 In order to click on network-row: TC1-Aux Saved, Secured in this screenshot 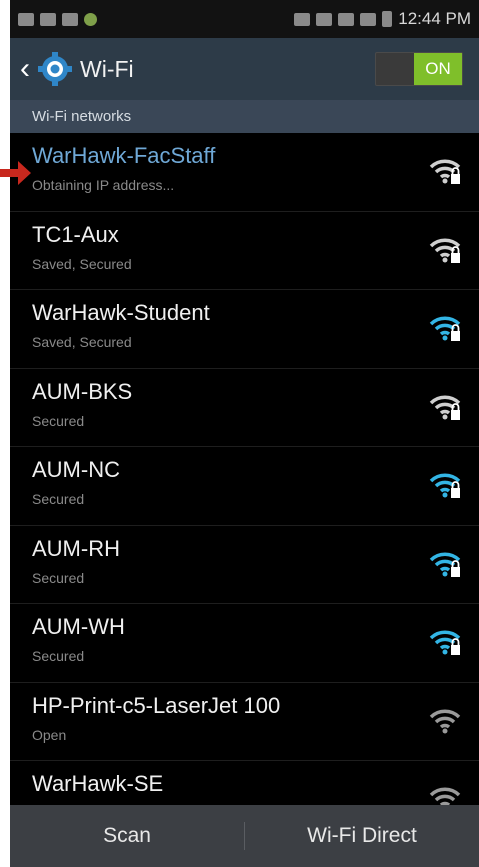, I will do `click(244, 251)`.